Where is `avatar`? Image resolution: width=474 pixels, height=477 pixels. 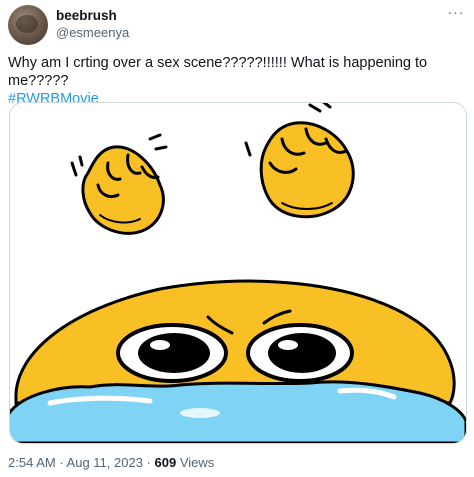 avatar is located at coordinates (28, 25).